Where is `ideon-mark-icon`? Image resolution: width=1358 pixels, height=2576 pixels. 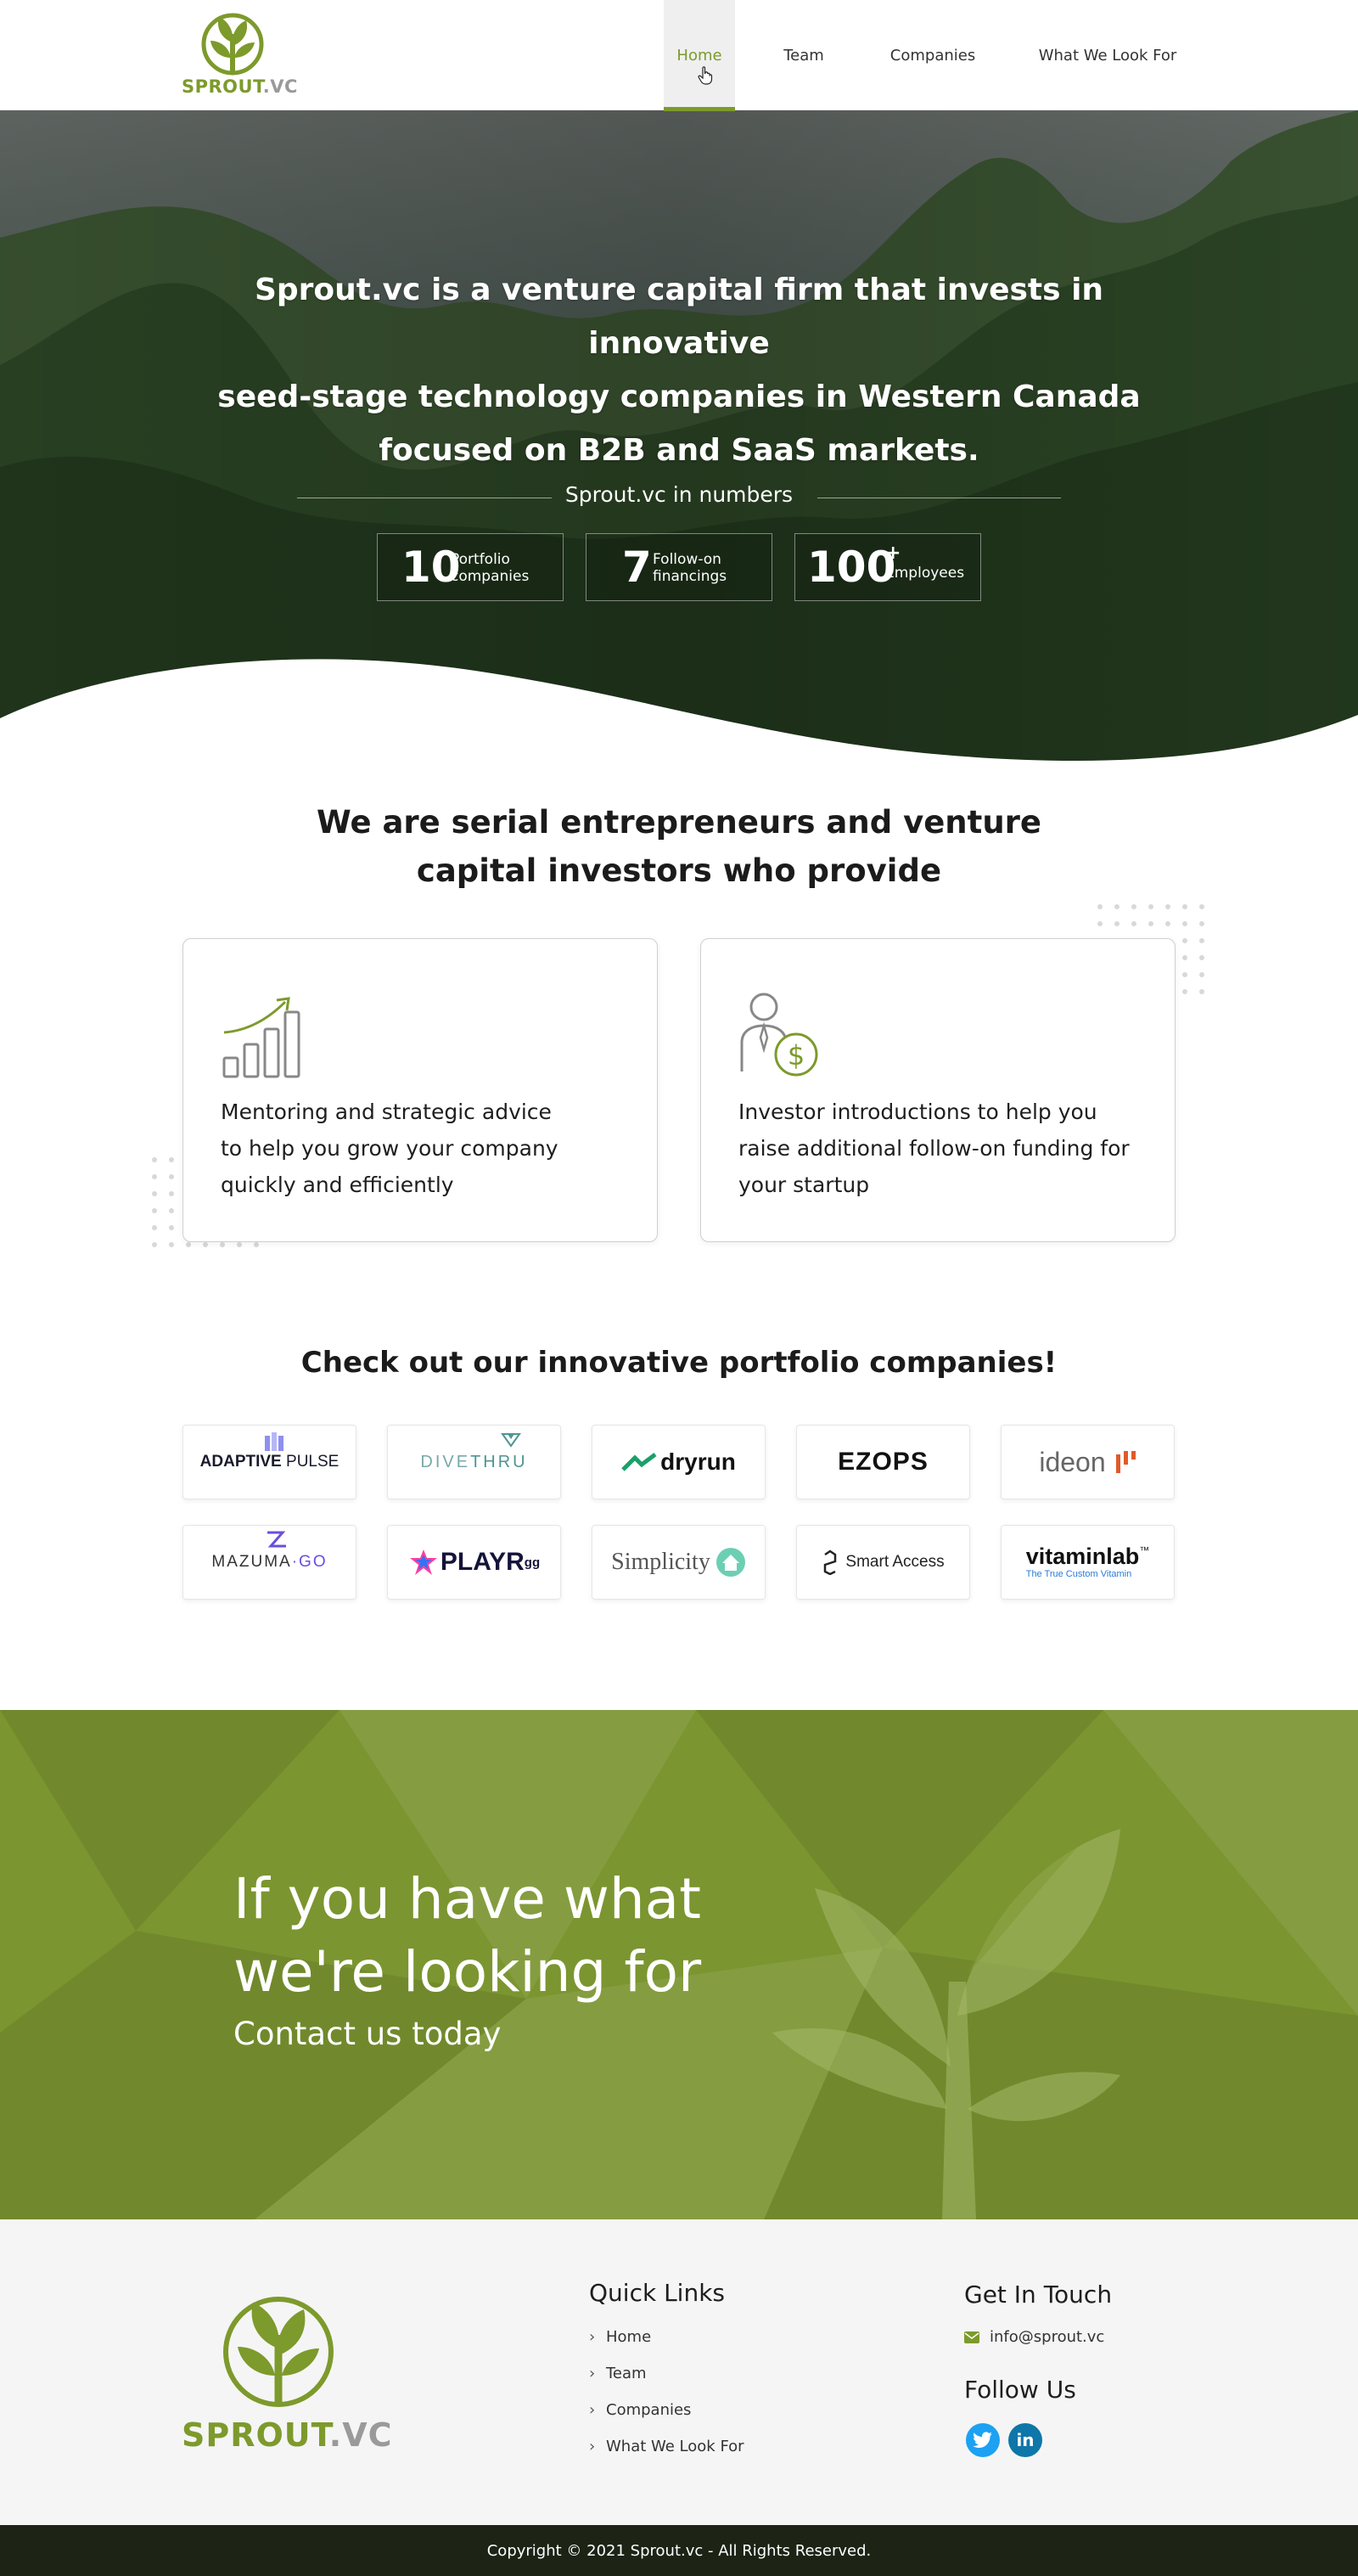
ideon-mark-icon is located at coordinates (1125, 1462).